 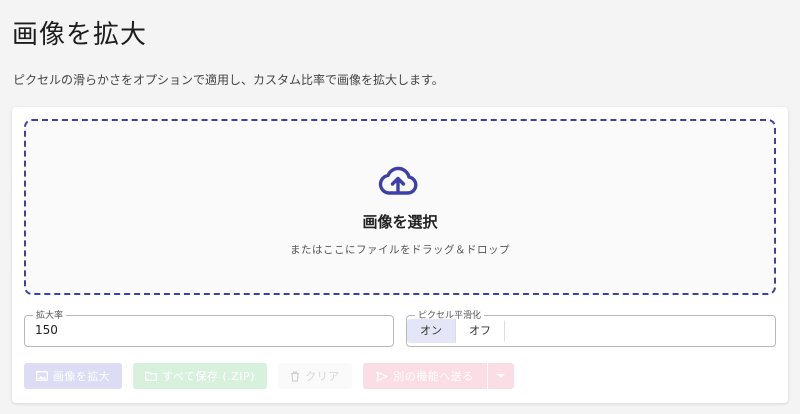 I want to click on folder-icon, so click(x=151, y=376).